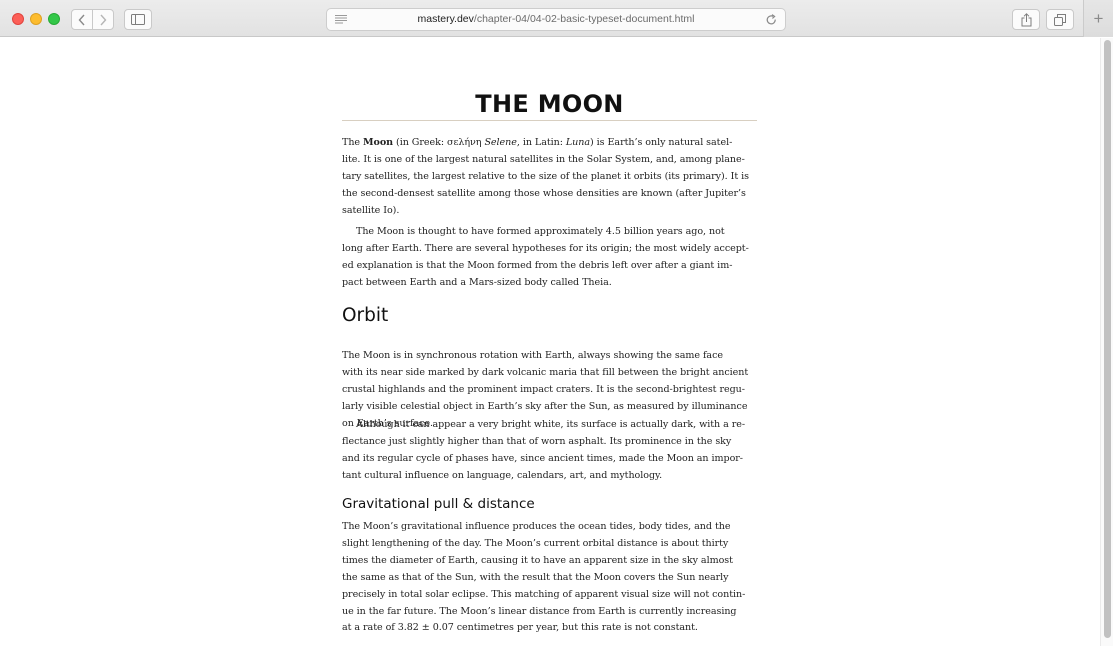 Image resolution: width=1113 pixels, height=646 pixels. I want to click on text-run: (in Greek: σελήνη, so click(439, 142).